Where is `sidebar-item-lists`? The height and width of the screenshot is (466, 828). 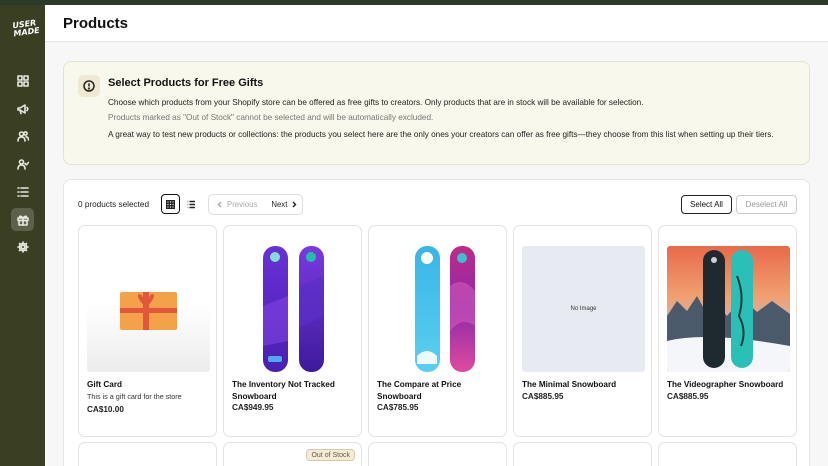 sidebar-item-lists is located at coordinates (22, 191).